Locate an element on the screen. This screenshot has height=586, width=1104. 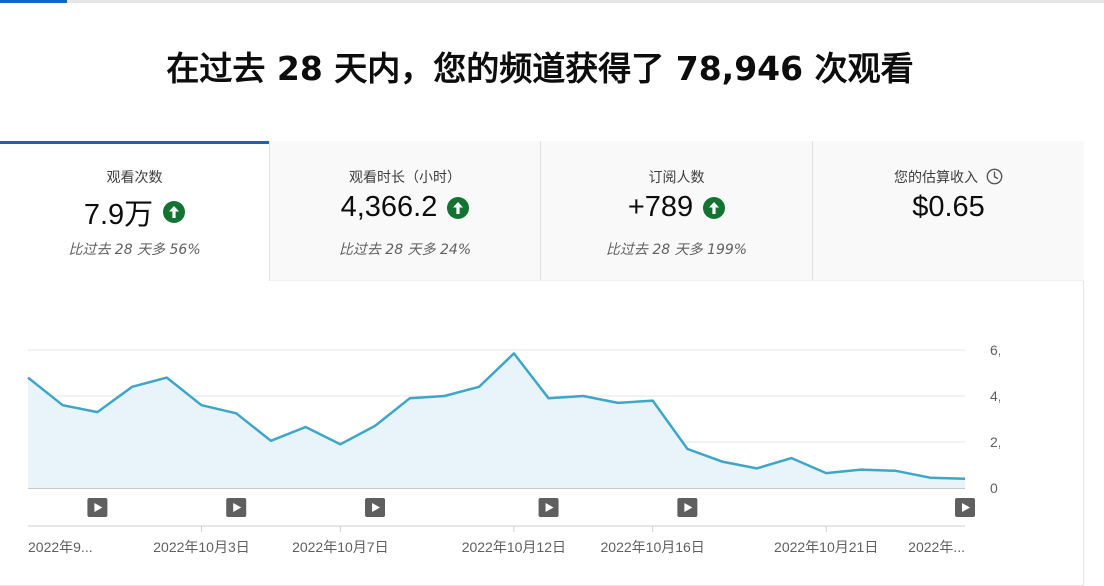
tab-label: 观看时长（小时） is located at coordinates (405, 178).